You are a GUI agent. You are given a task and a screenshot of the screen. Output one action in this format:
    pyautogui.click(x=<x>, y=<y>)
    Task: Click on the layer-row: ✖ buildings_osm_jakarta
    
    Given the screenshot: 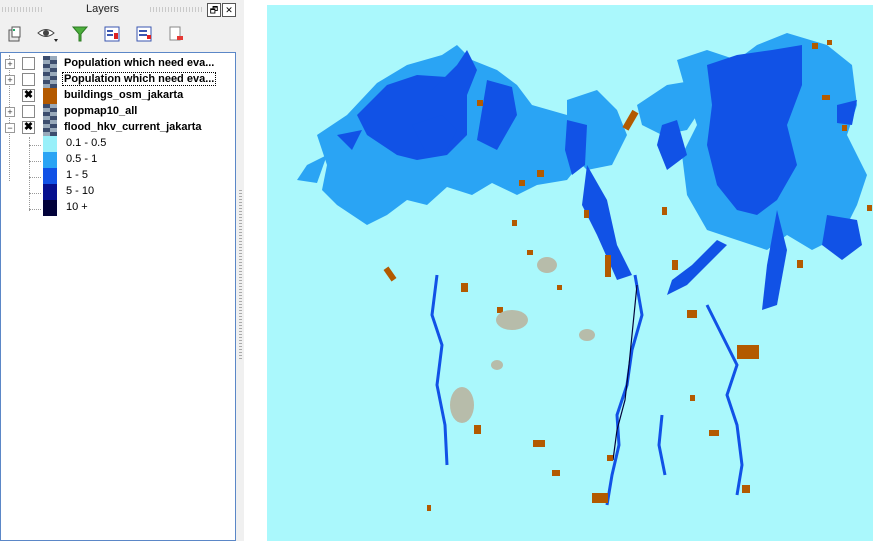 What is the action you would take?
    pyautogui.click(x=118, y=96)
    